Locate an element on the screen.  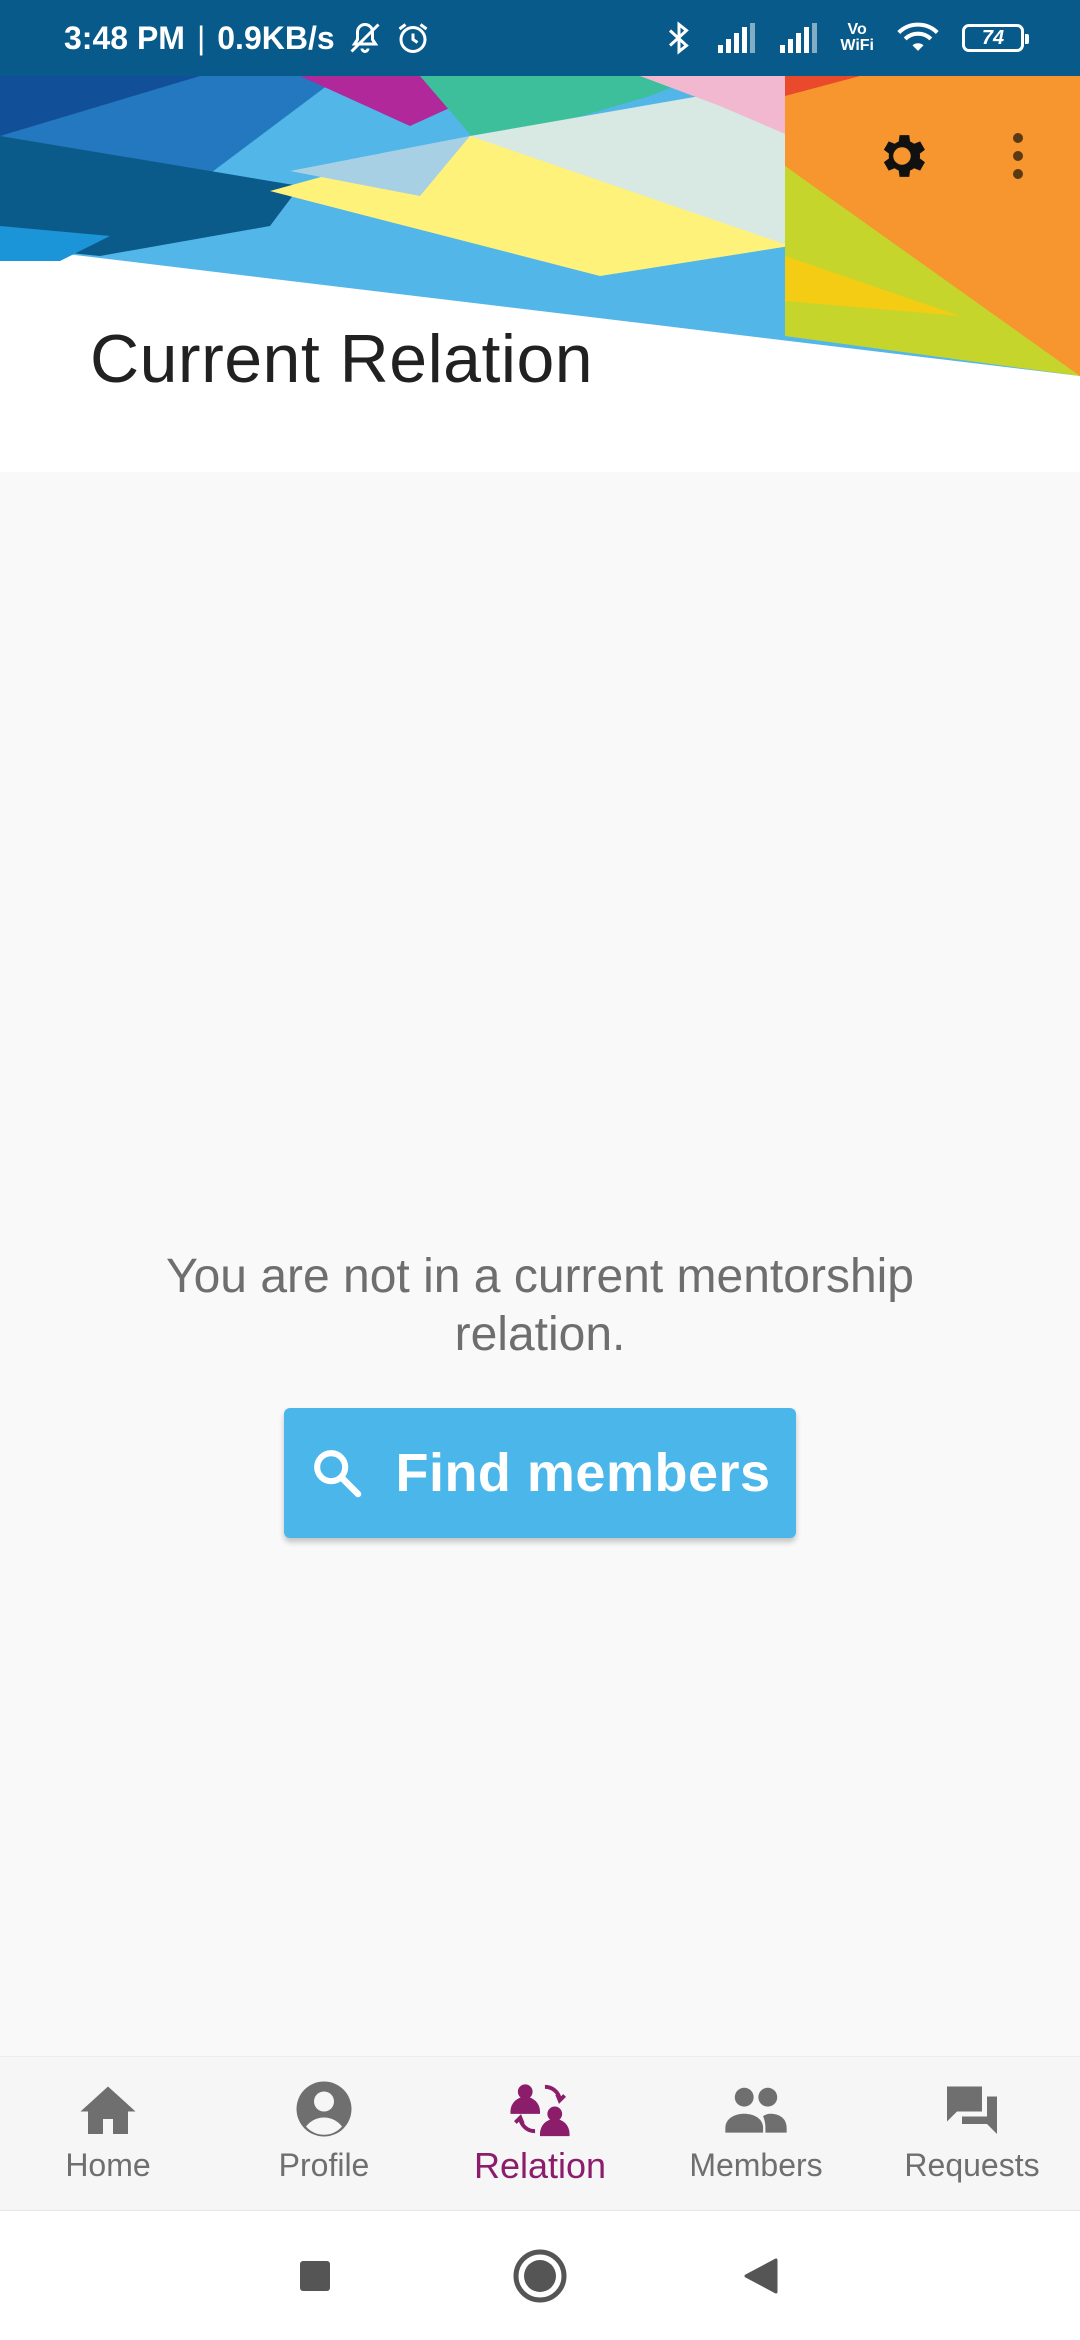
back-triangle-icon is located at coordinates (761, 2276).